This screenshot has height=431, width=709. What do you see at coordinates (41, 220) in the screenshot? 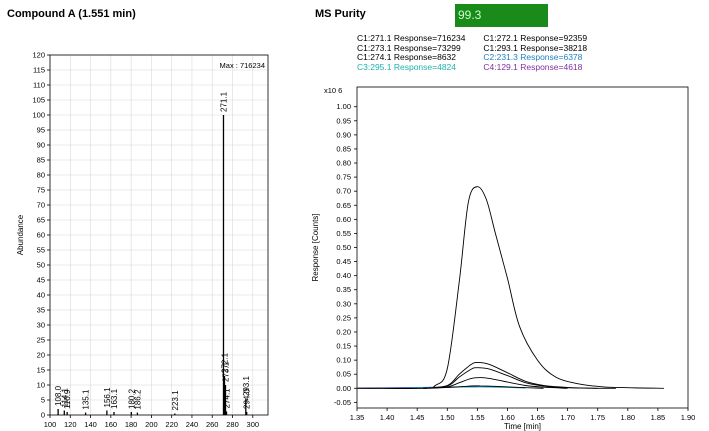
I see `y-tick-label: 65` at bounding box center [41, 220].